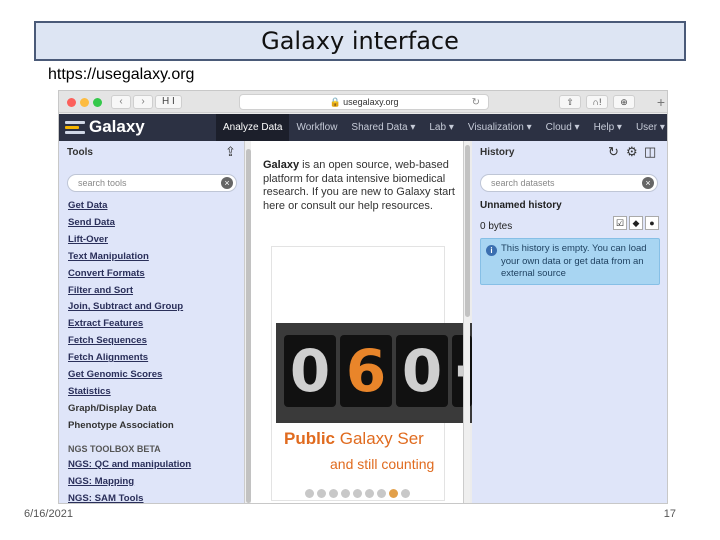 This screenshot has height=540, width=720. Describe the element at coordinates (466, 322) in the screenshot. I see `center-scrollbar` at that location.